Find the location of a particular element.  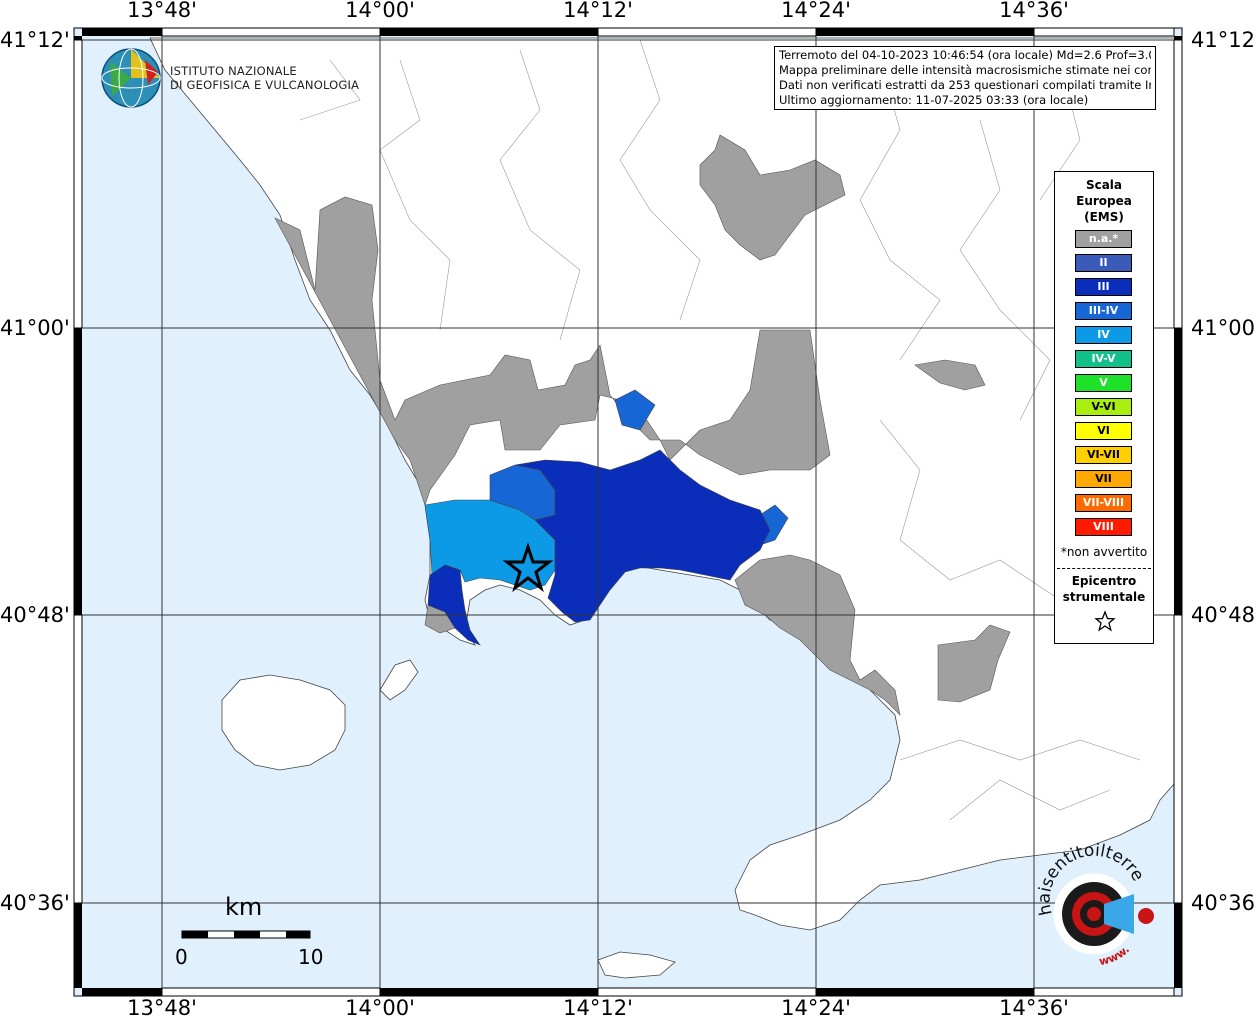

legend-title-1: Scala is located at coordinates (1104, 185).